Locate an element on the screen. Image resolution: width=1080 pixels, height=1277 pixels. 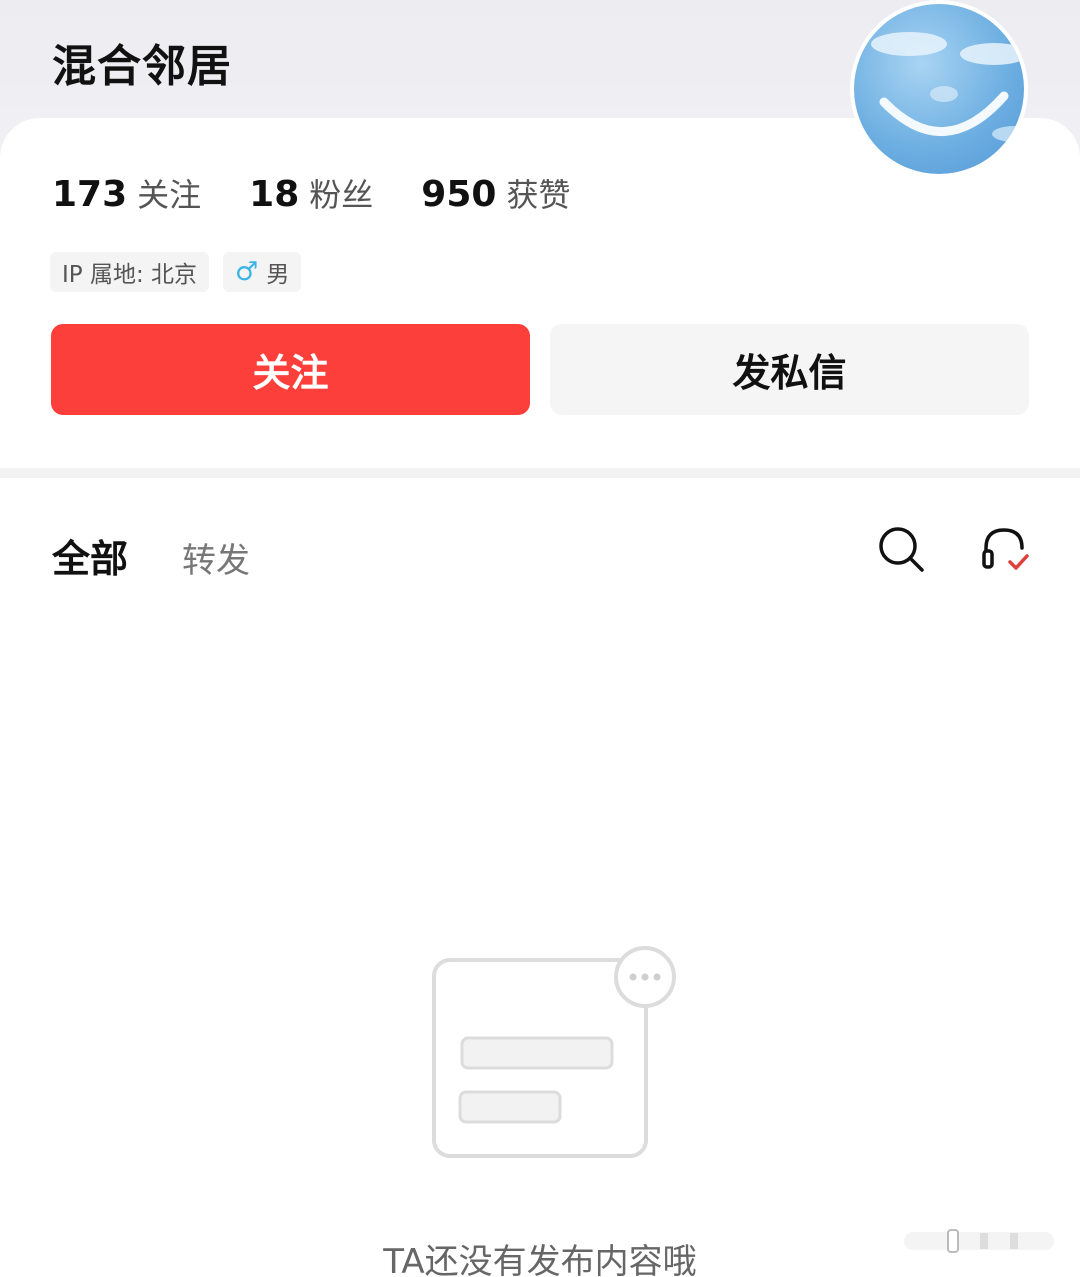
ip-location-text: IP 属地: 北京 is located at coordinates (130, 275).